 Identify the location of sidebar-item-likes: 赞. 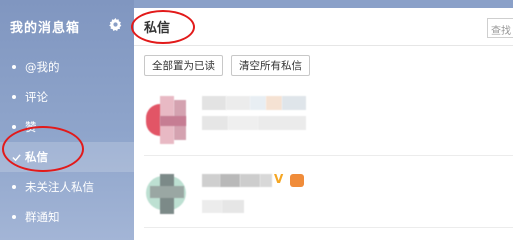
(67, 127).